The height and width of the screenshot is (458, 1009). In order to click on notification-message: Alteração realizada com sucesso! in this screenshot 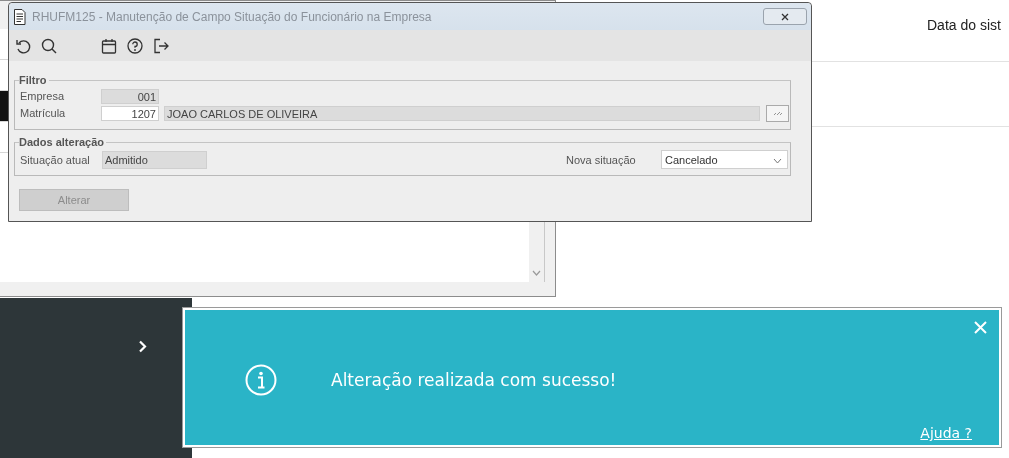, I will do `click(474, 380)`.